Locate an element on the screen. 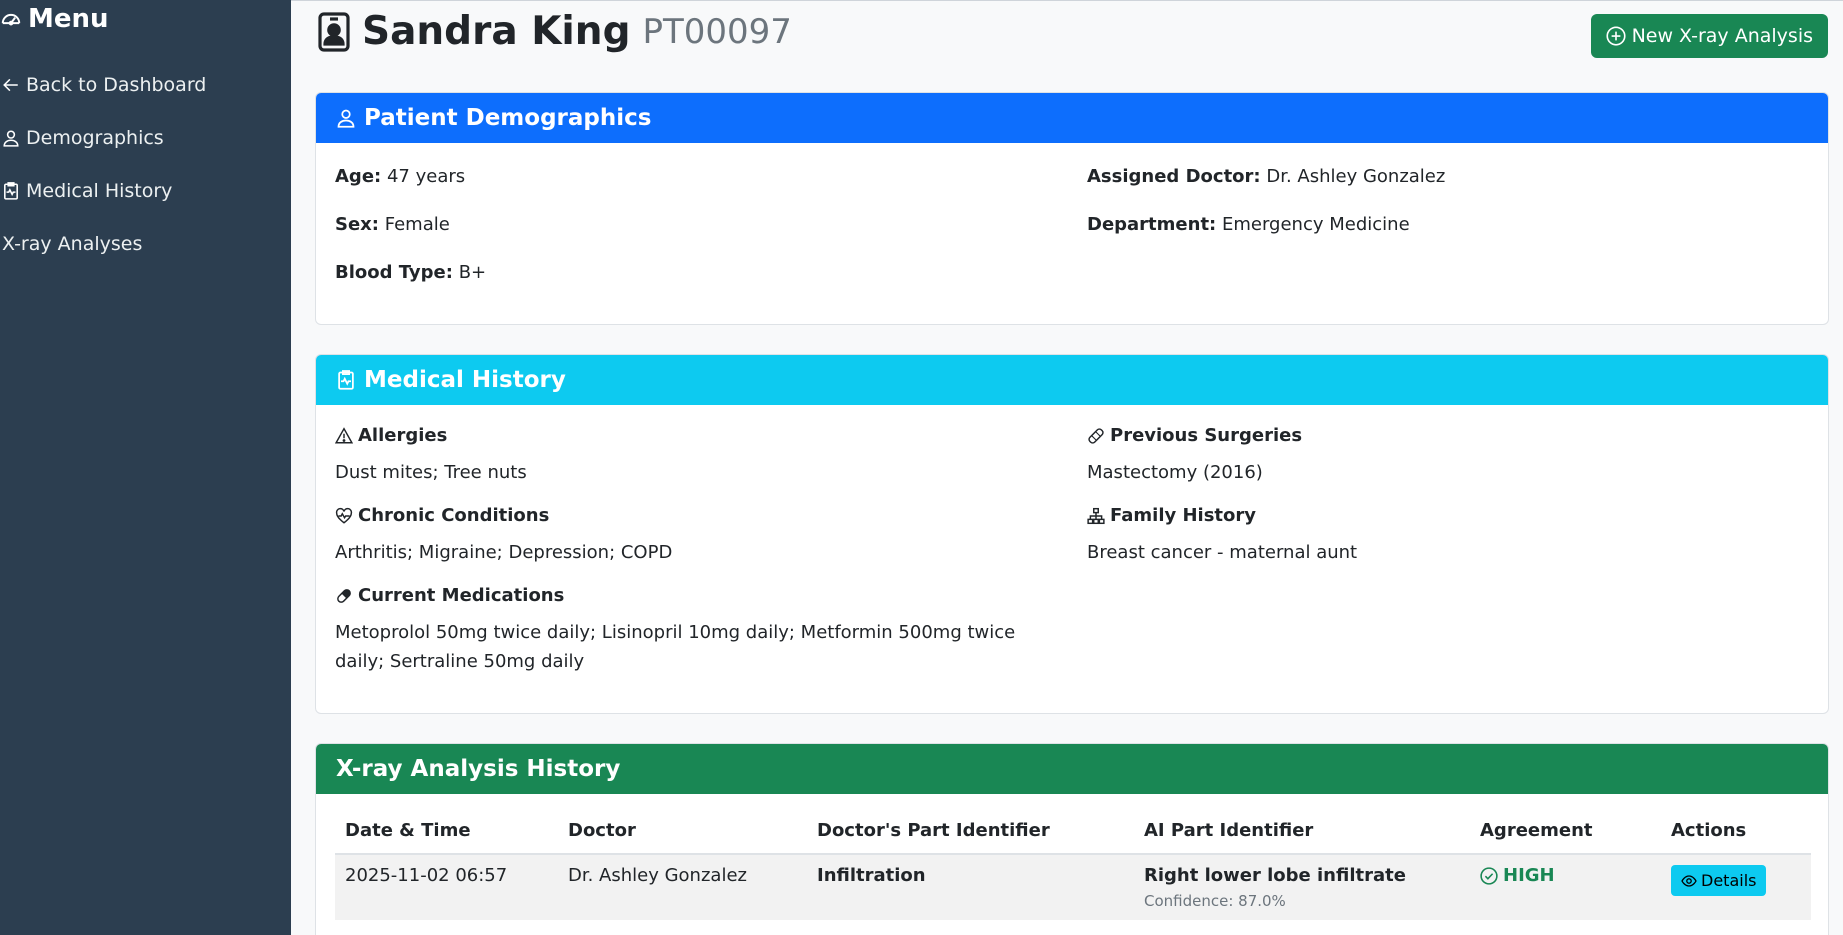 This screenshot has height=935, width=1843. previous-surgeries-heading: Previous Surgeries is located at coordinates (1194, 435).